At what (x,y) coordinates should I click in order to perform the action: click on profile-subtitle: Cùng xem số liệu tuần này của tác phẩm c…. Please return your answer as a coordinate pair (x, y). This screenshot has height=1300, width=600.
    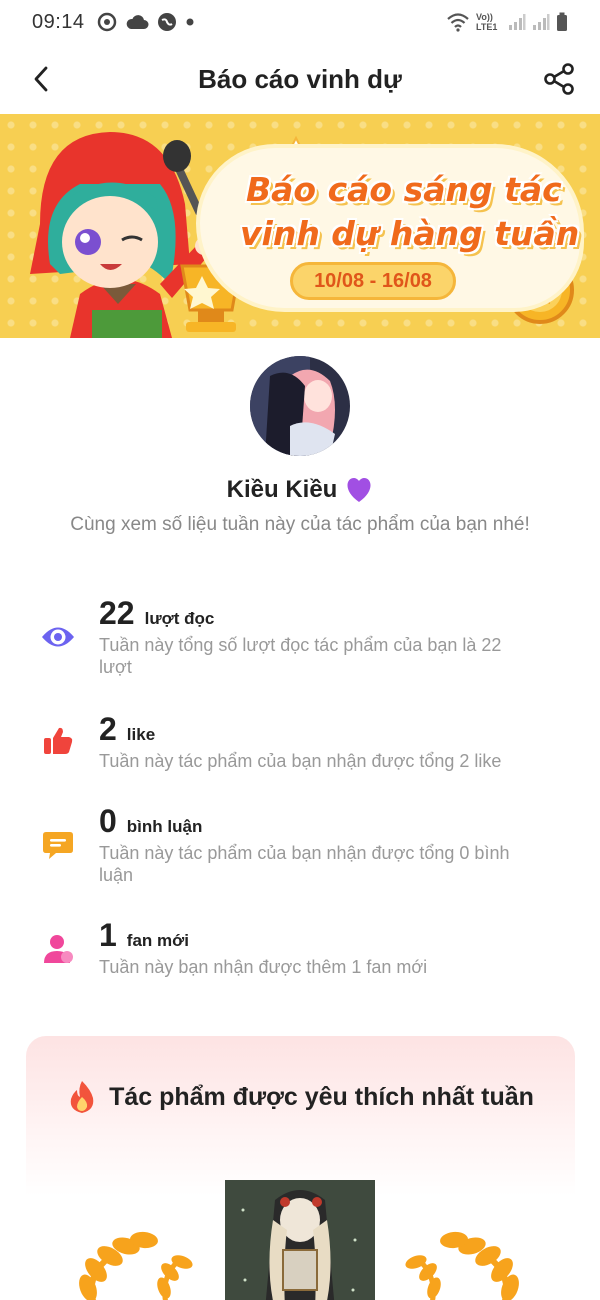
    Looking at the image, I should click on (300, 524).